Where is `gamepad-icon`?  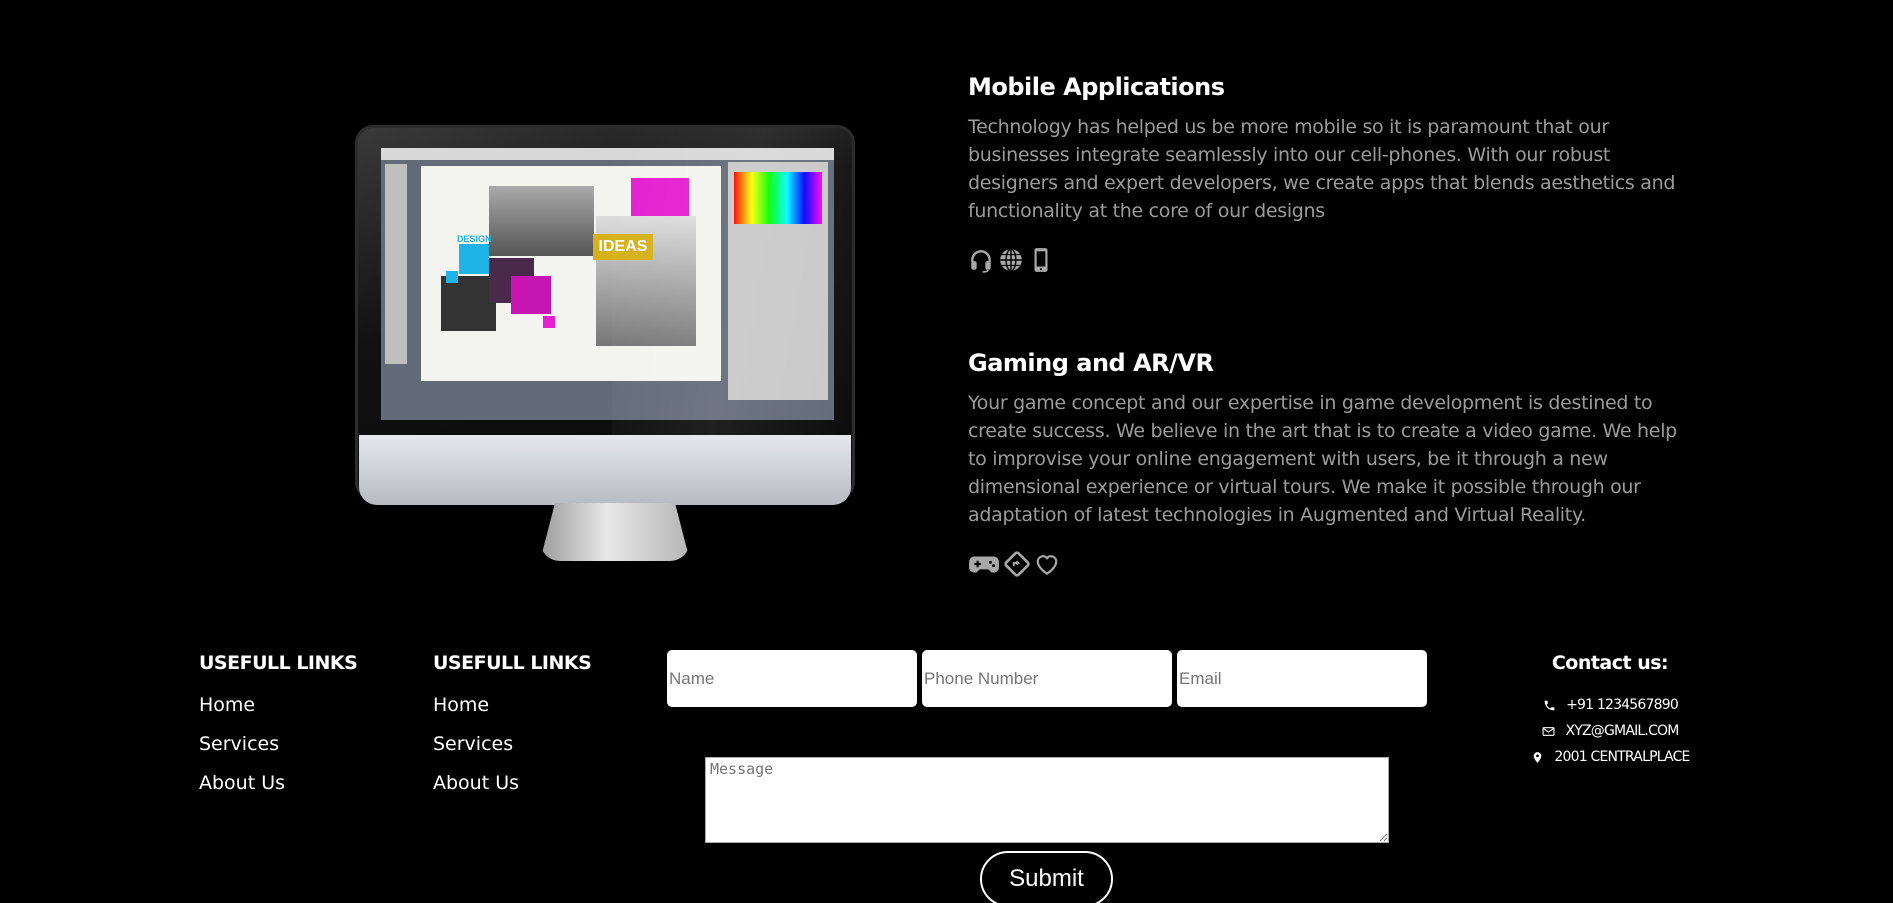 gamepad-icon is located at coordinates (984, 564).